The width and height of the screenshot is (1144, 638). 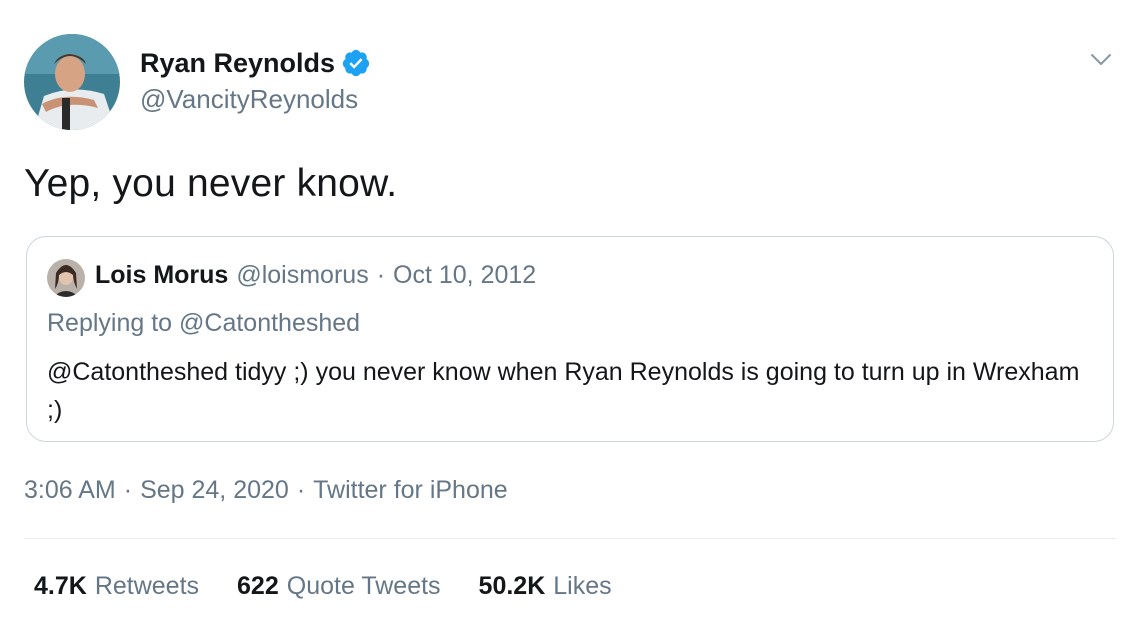 I want to click on likes-label: Likes, so click(x=582, y=586).